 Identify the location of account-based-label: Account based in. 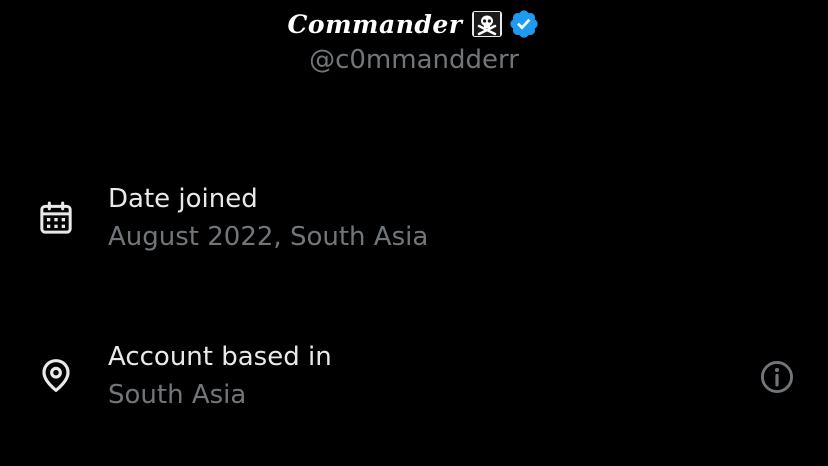
(220, 357).